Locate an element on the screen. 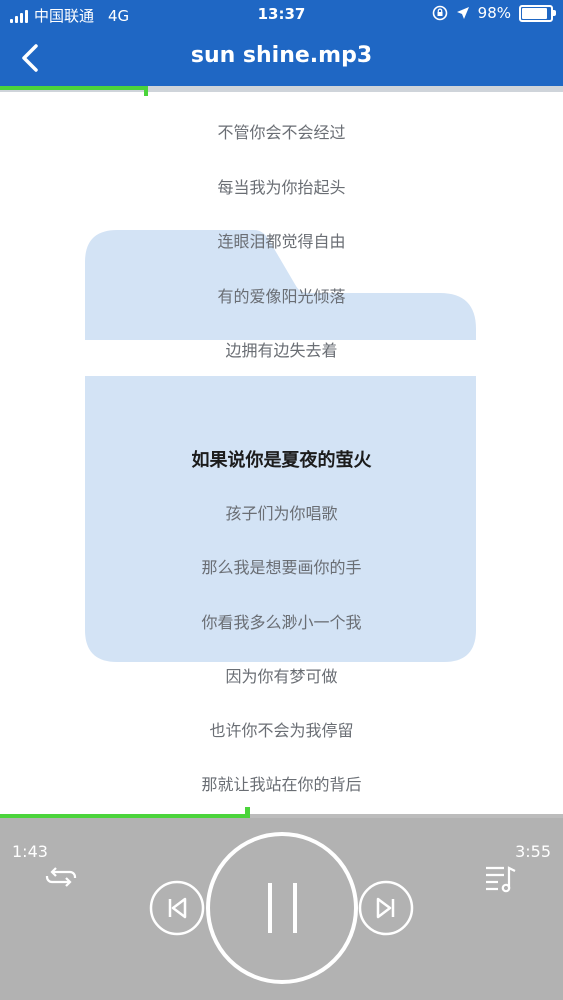  page-title: sun shine.mp3 is located at coordinates (281, 55).